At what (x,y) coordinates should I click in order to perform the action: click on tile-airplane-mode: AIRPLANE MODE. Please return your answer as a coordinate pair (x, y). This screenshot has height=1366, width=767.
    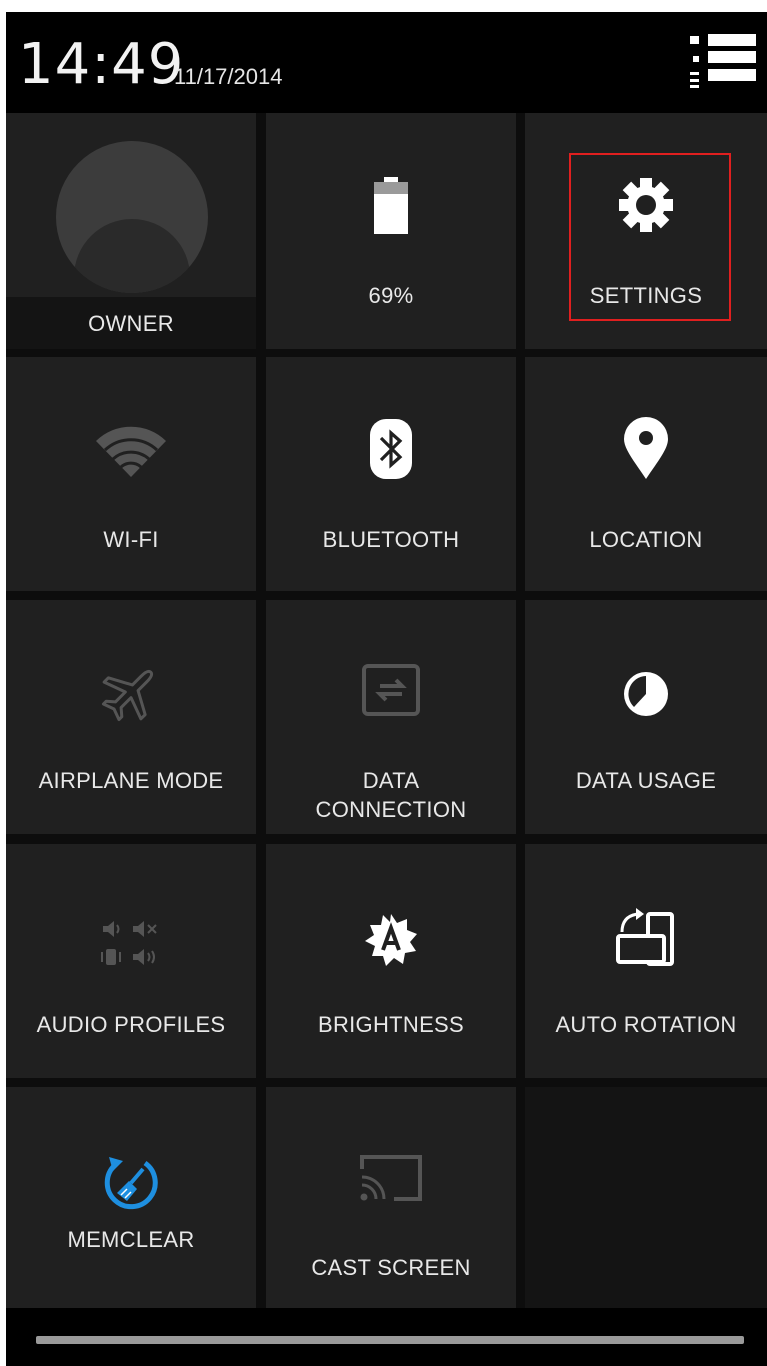
    Looking at the image, I should click on (131, 717).